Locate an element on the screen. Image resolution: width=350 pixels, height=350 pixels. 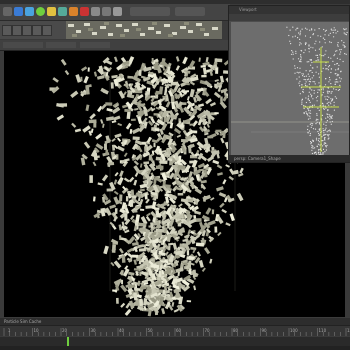
snap-icon is located at coordinates (84, 11).